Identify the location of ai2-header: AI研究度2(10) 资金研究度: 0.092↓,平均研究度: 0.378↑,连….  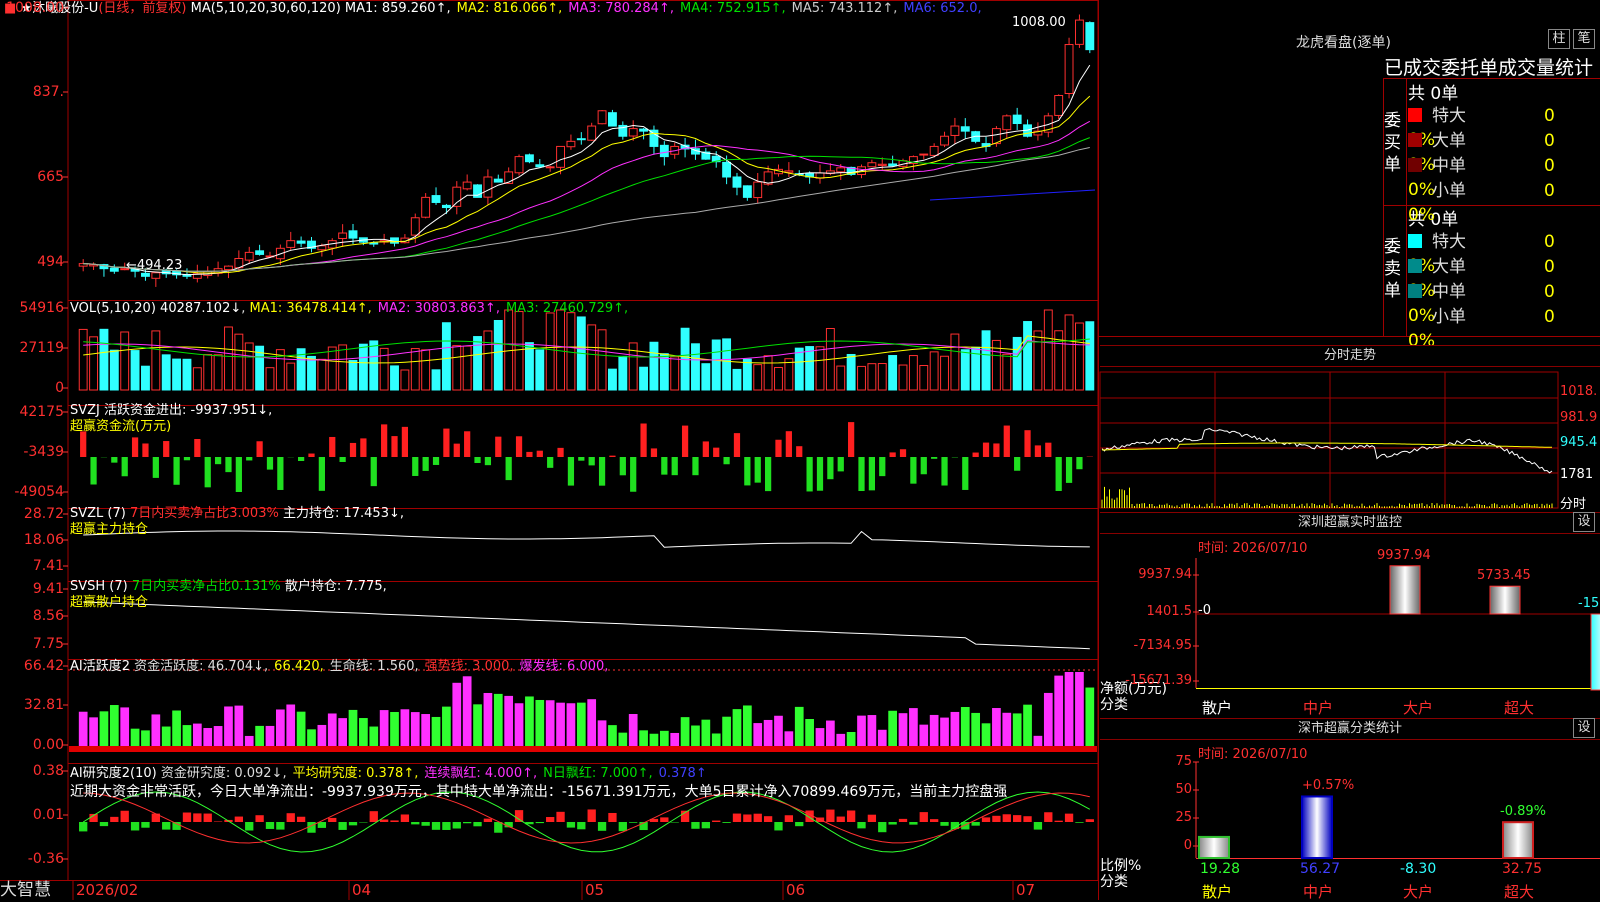
(538, 783).